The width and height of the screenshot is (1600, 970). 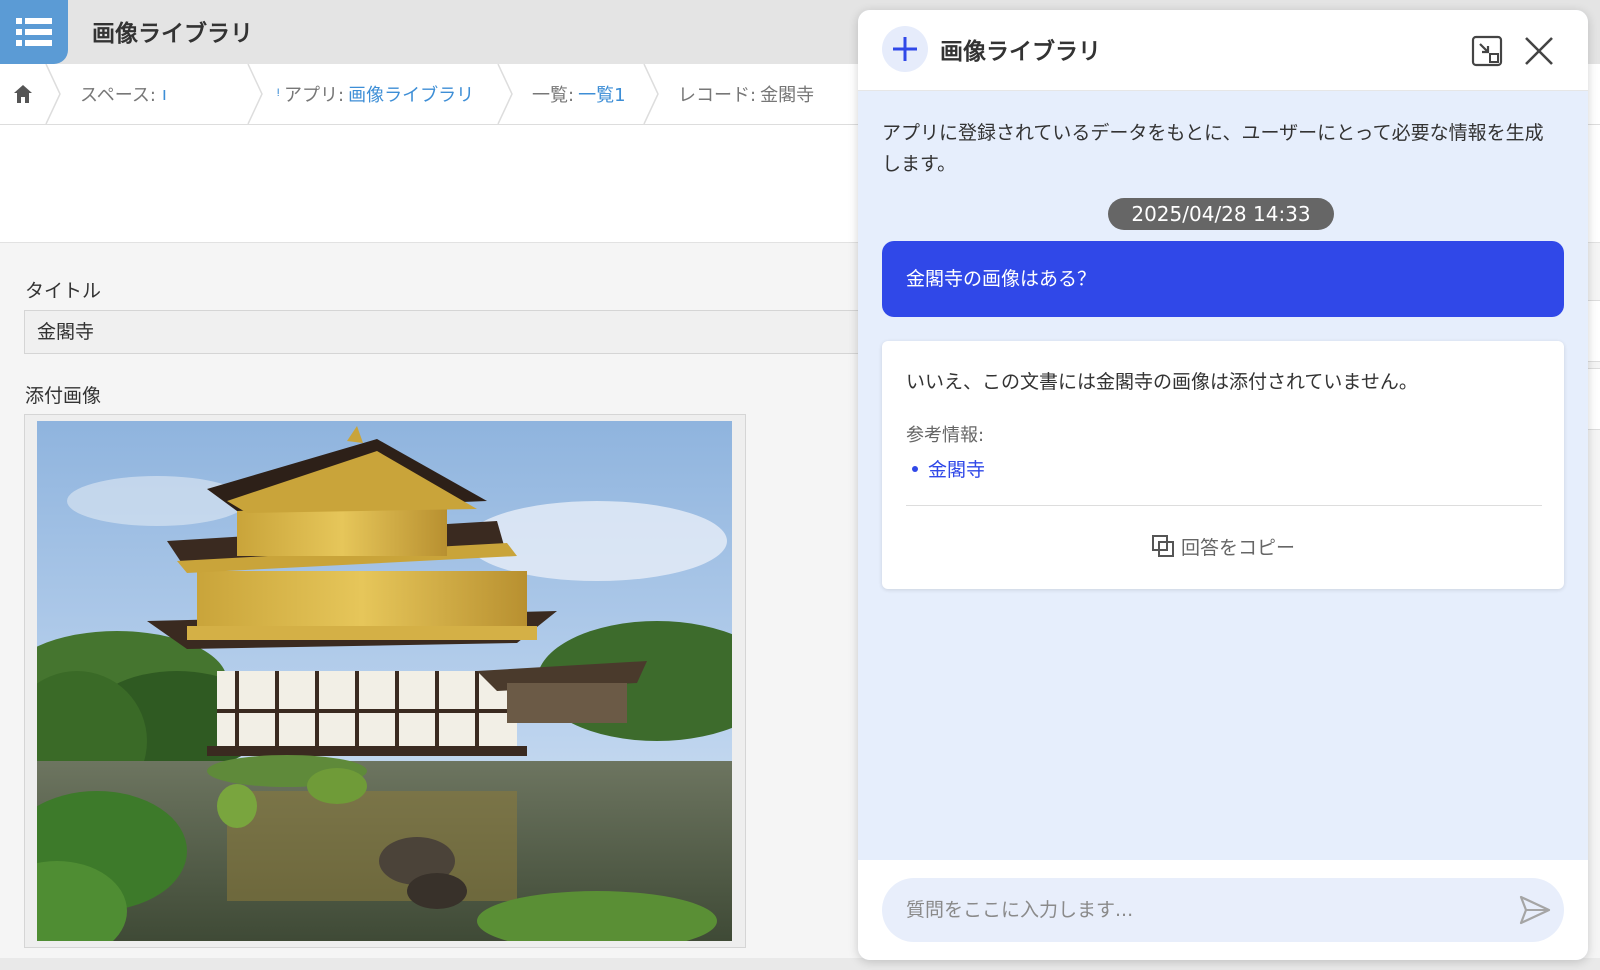 I want to click on answer-text: いいえ、この文書には金閣寺の画像は添付されていません。, so click(x=1162, y=382).